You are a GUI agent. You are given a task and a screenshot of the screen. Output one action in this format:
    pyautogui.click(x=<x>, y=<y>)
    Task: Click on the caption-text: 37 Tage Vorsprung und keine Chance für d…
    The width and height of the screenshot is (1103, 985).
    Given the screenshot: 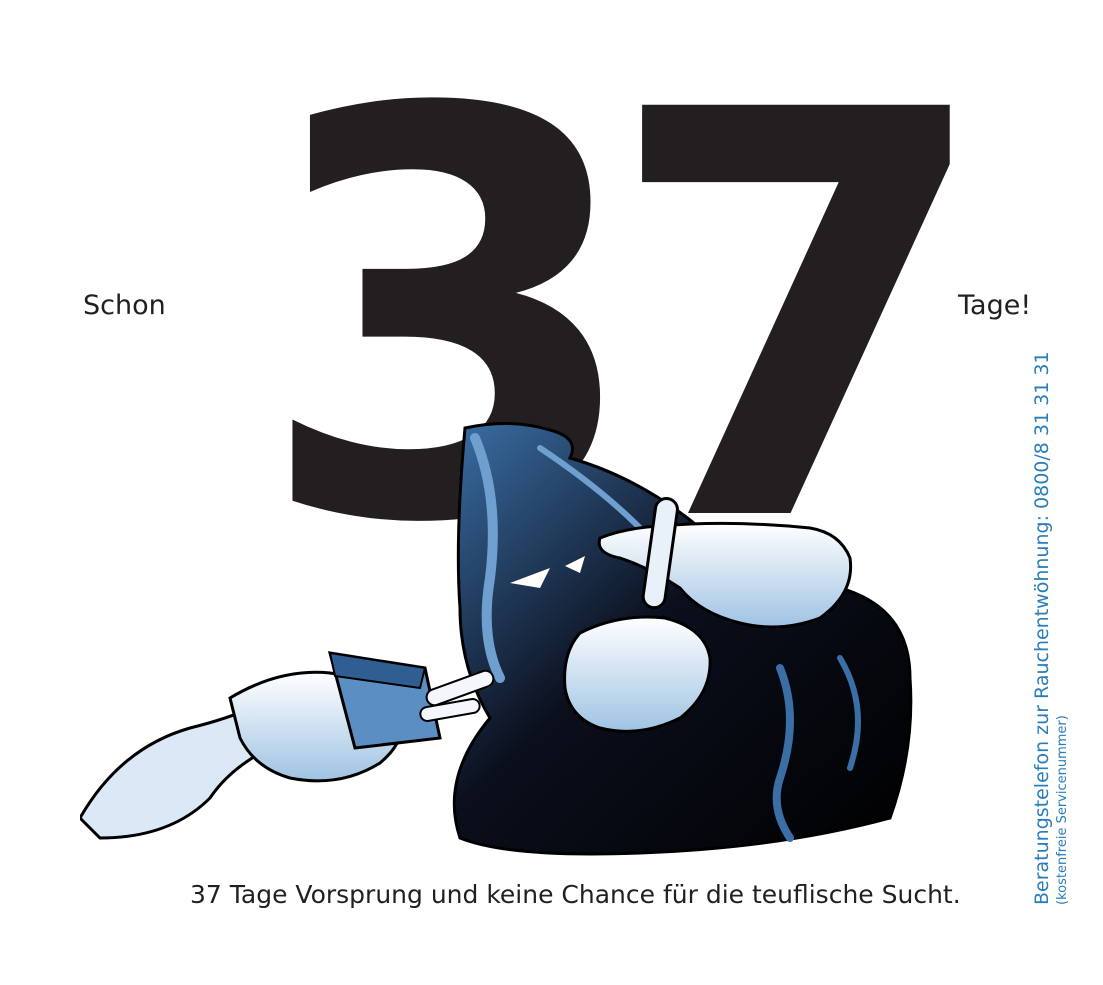 What is the action you would take?
    pyautogui.click(x=575, y=894)
    